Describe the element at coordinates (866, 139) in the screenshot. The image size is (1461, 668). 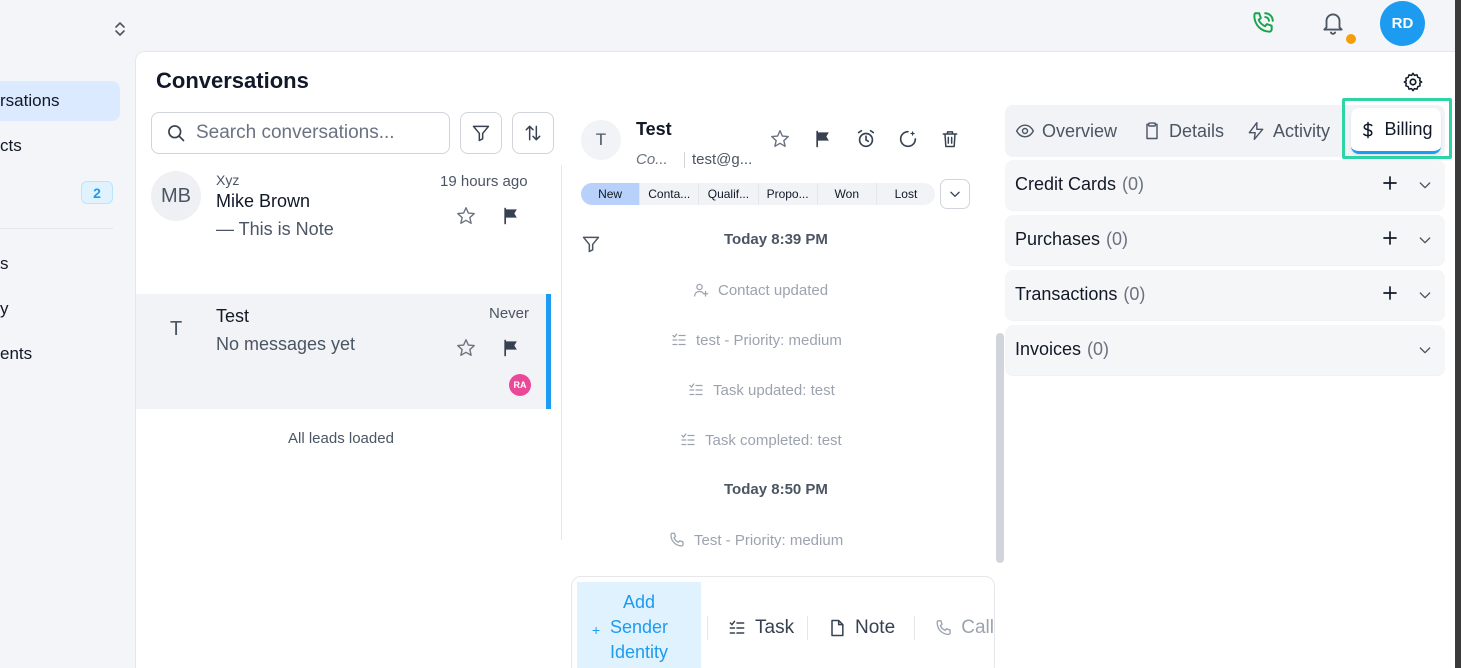
I see `alarm-clock-icon` at that location.